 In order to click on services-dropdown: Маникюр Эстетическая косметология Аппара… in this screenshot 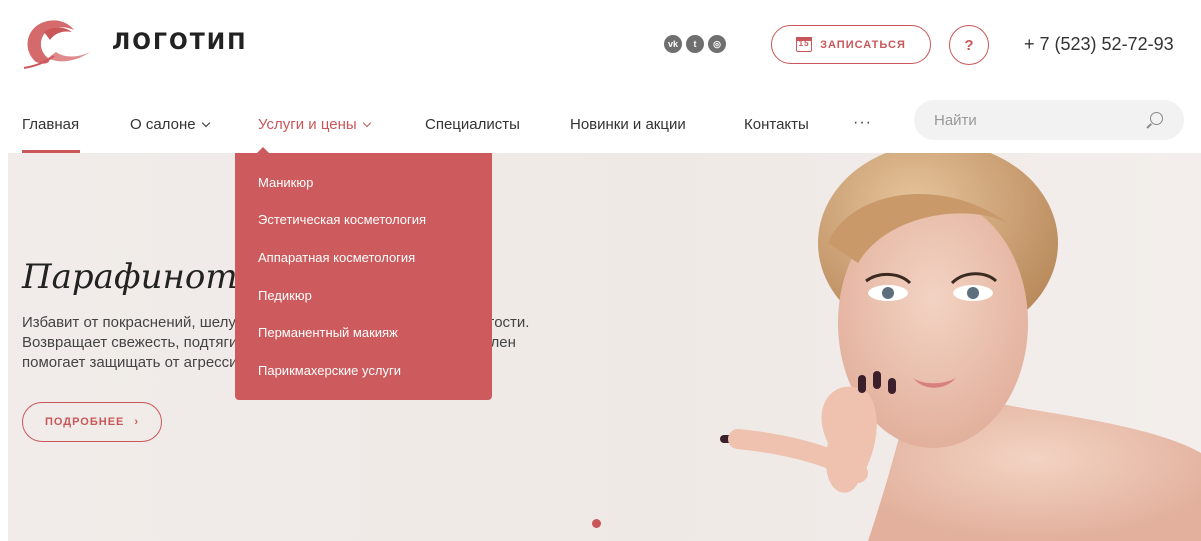, I will do `click(363, 276)`.